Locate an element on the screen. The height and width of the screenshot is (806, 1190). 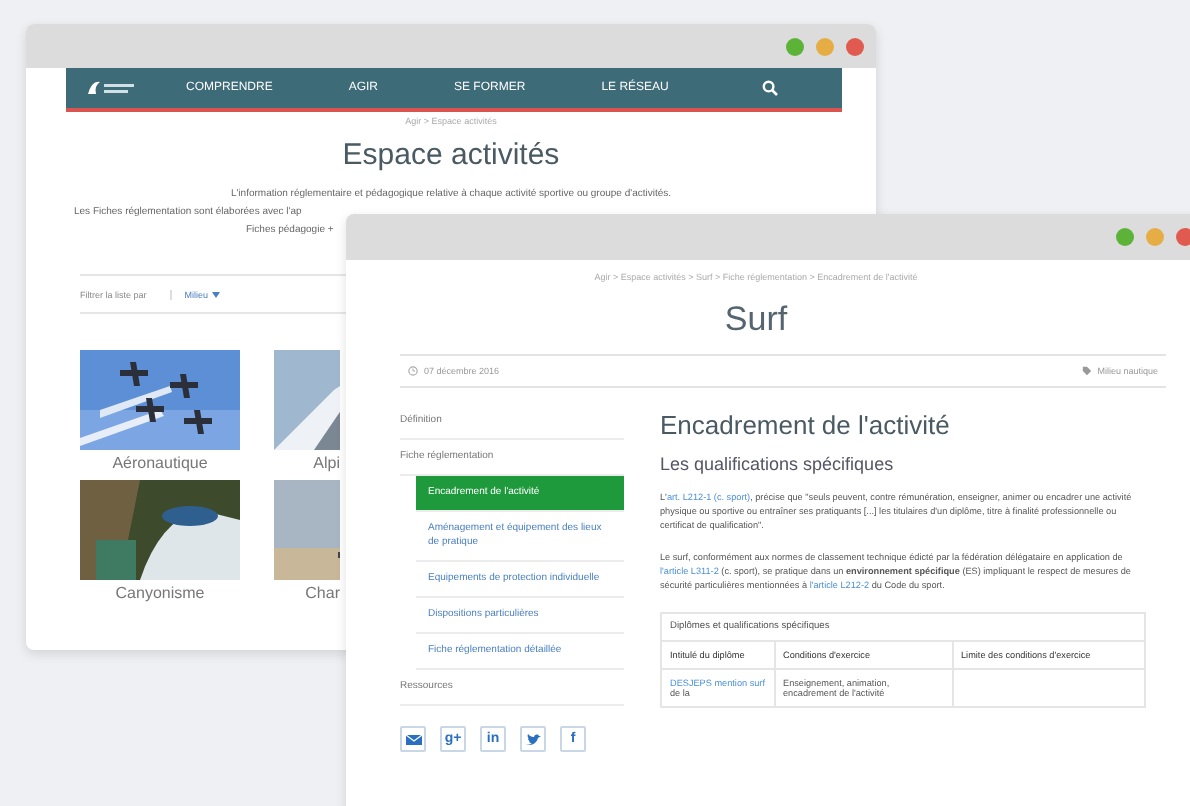
tile-label: Canyonisme is located at coordinates (160, 593).